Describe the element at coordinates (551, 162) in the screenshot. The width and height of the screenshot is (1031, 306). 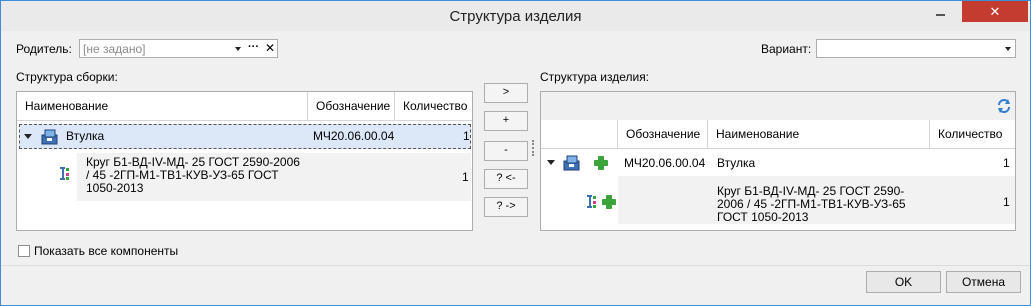
I see `product-collapse-icon` at that location.